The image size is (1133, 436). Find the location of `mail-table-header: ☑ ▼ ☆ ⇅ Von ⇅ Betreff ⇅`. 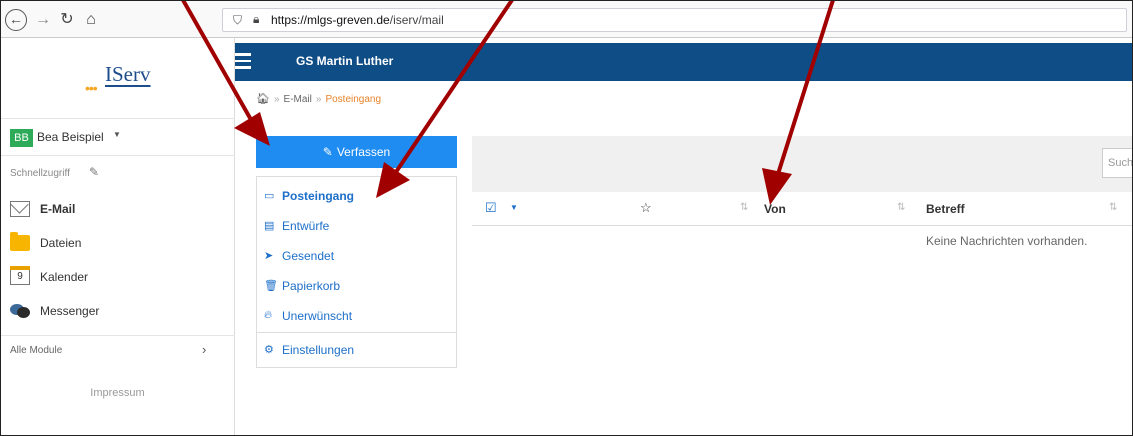

mail-table-header: ☑ ▼ ☆ ⇅ Von ⇅ Betreff ⇅ is located at coordinates (802, 209).